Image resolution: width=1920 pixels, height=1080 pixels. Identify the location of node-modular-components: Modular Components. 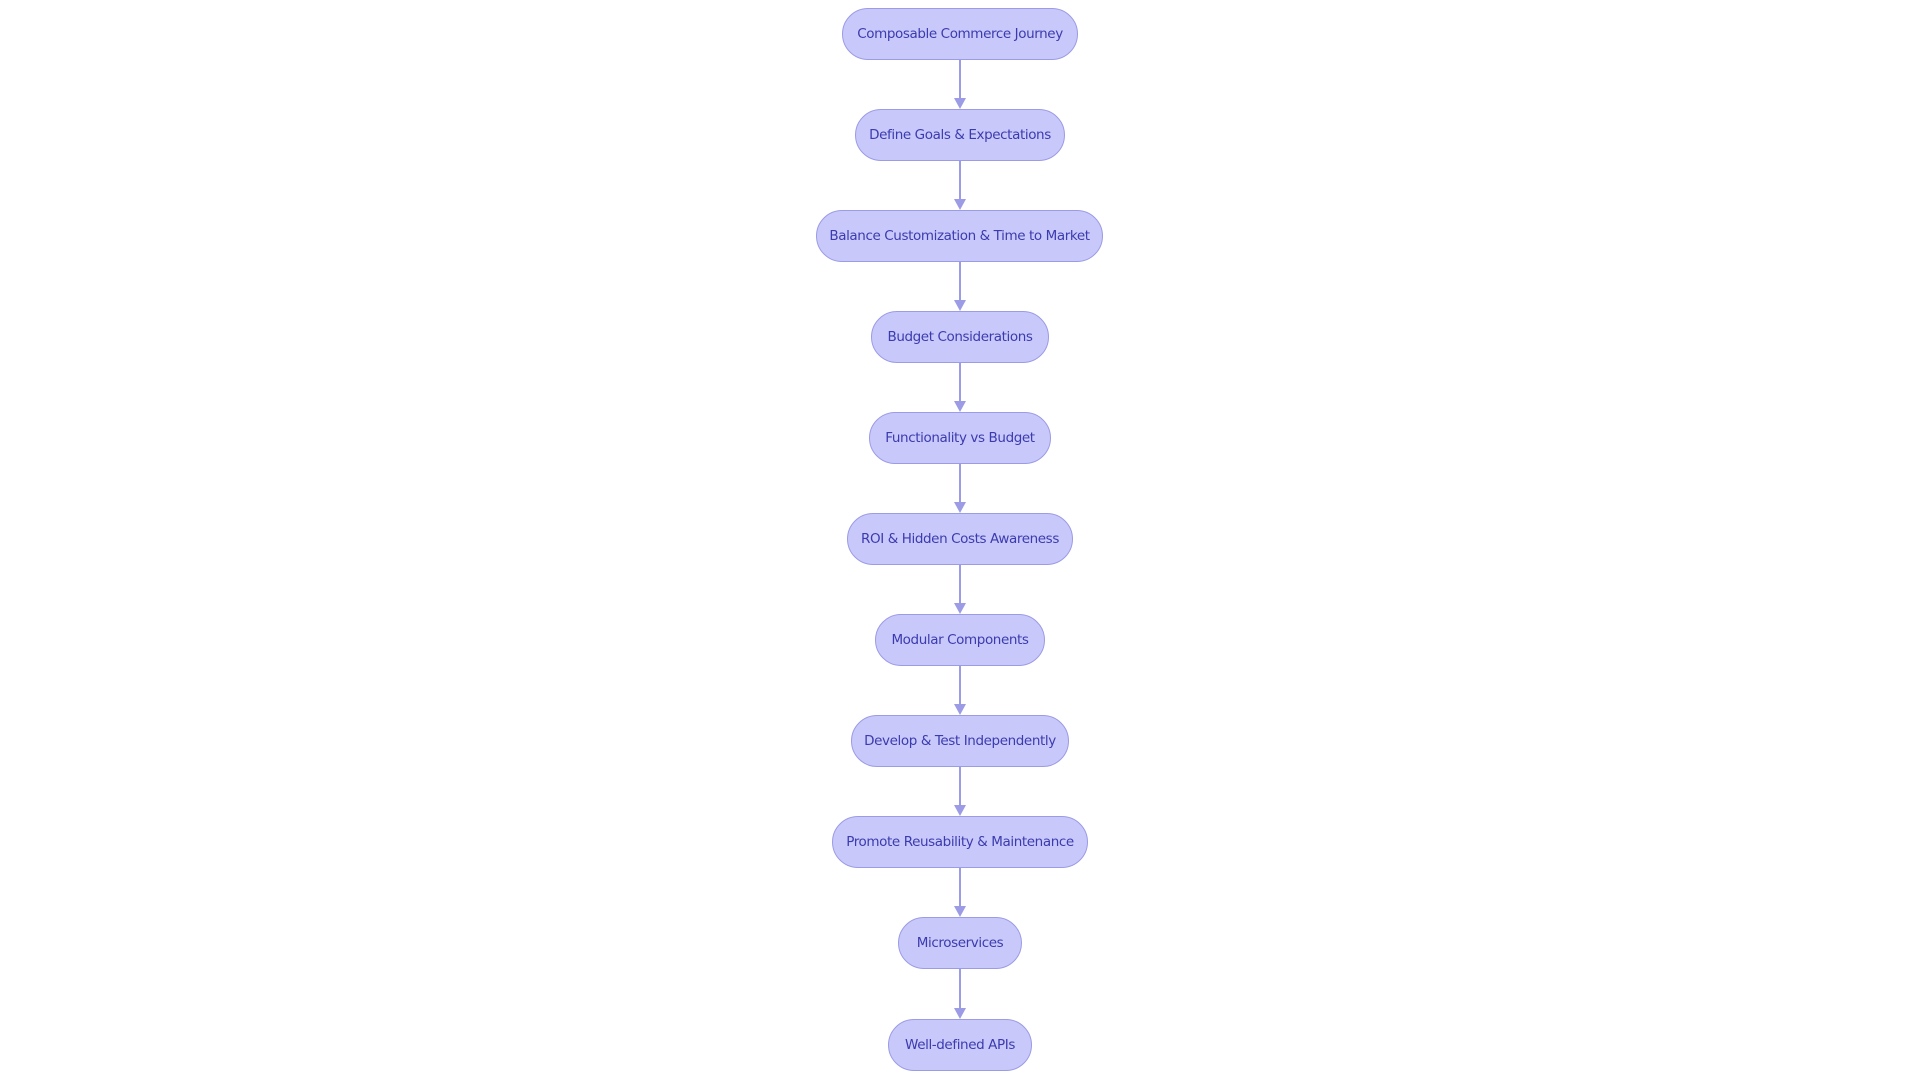
(960, 640).